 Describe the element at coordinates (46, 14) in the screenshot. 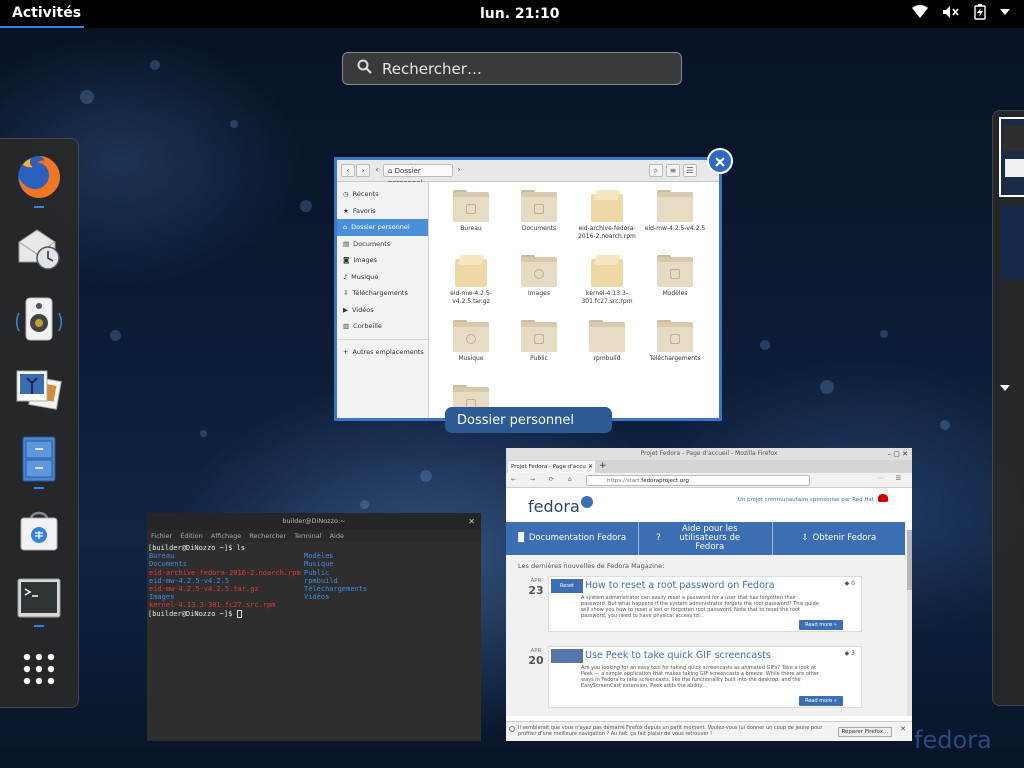

I see `activities-button: Activités` at that location.